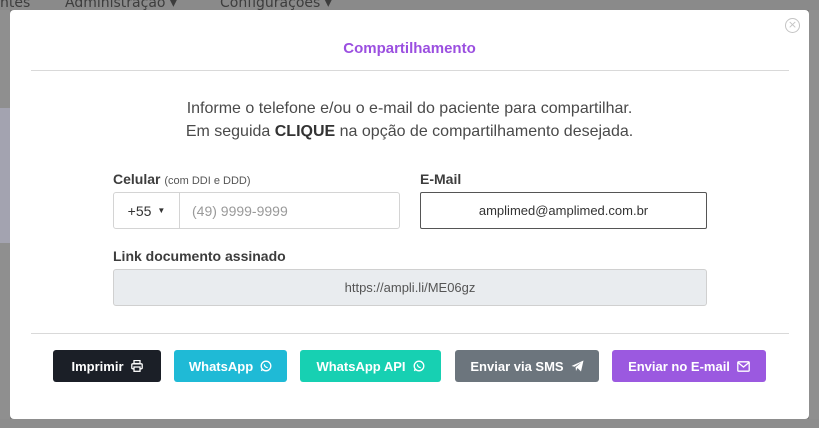 The height and width of the screenshot is (428, 819). What do you see at coordinates (305, 131) in the screenshot?
I see `clique-emphasis: CLIQUE` at bounding box center [305, 131].